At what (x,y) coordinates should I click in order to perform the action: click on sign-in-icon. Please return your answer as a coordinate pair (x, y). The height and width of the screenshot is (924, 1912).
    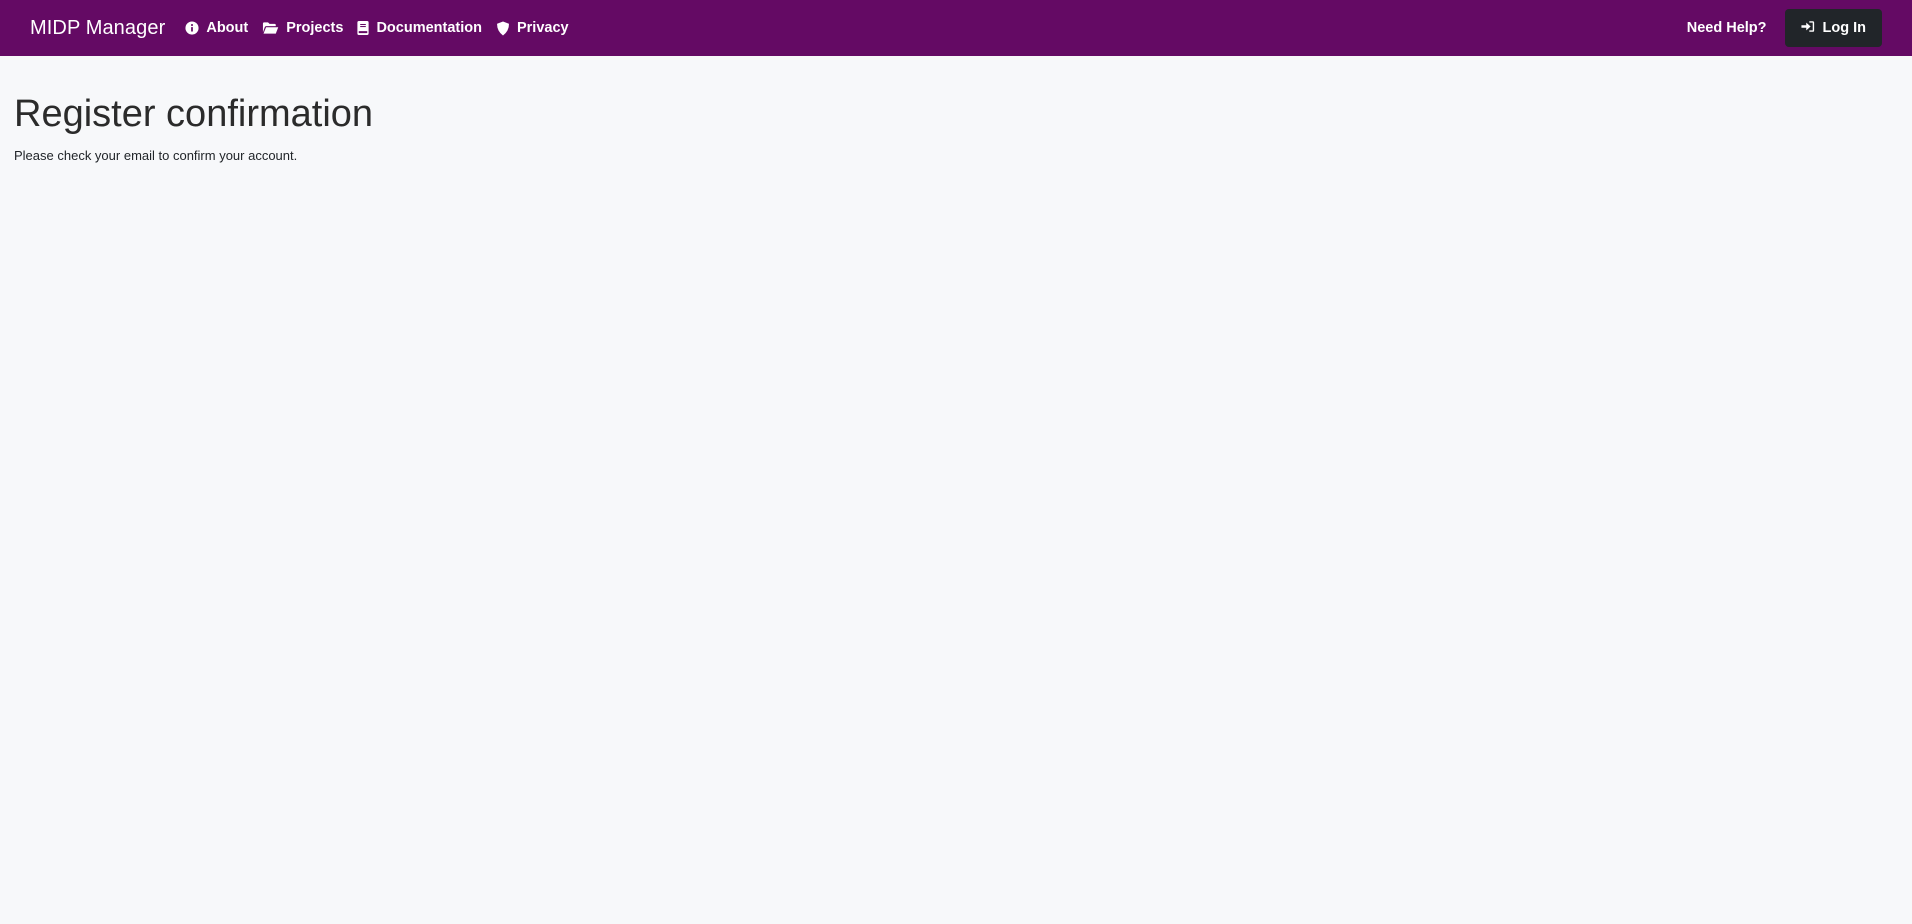
    Looking at the image, I should click on (1807, 28).